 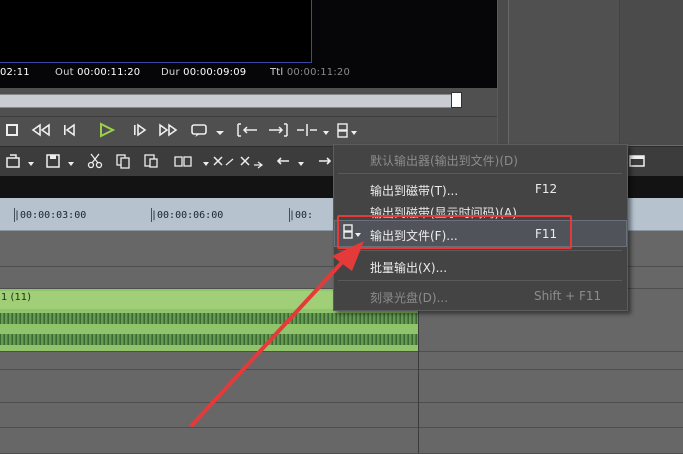 What do you see at coordinates (301, 215) in the screenshot?
I see `ruler-label: |00:` at bounding box center [301, 215].